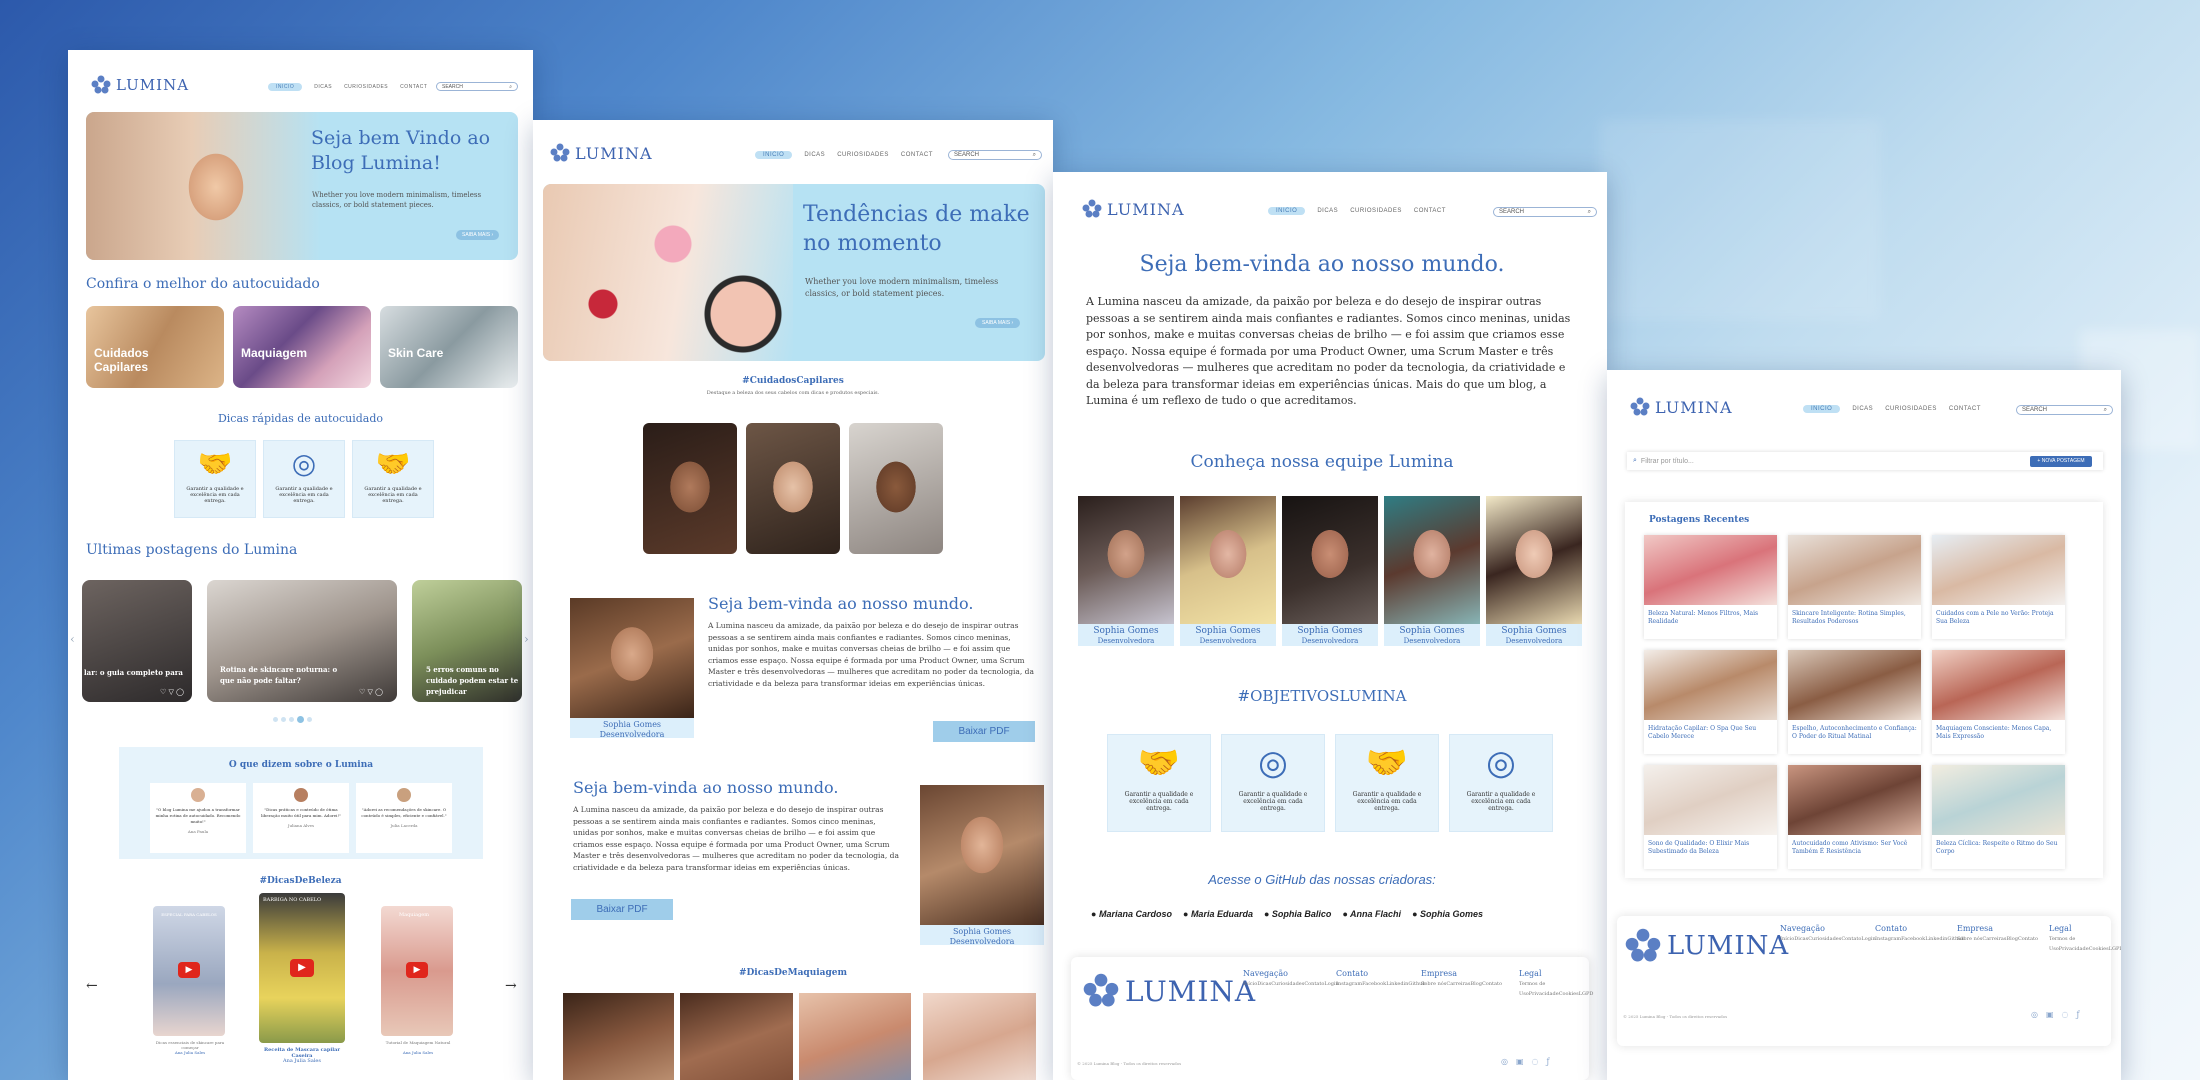 The height and width of the screenshot is (1080, 2200). Describe the element at coordinates (511, 986) in the screenshot. I see `next-arrow: →` at that location.